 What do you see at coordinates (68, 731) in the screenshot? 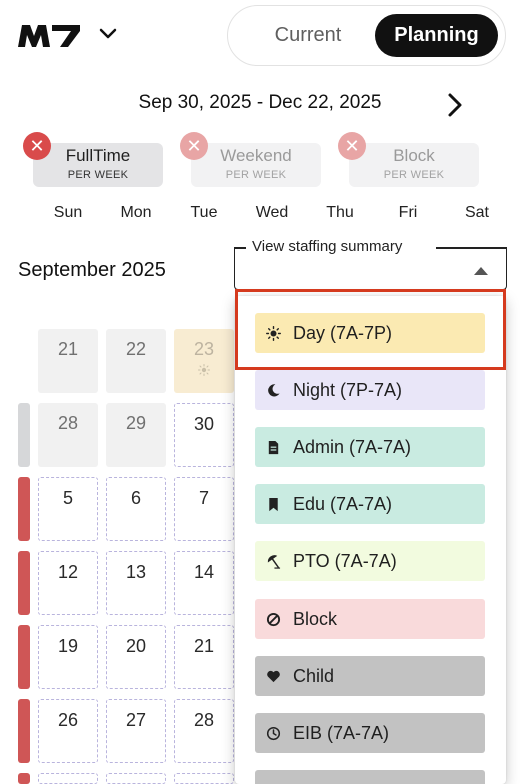
I see `calendar-day: 26` at bounding box center [68, 731].